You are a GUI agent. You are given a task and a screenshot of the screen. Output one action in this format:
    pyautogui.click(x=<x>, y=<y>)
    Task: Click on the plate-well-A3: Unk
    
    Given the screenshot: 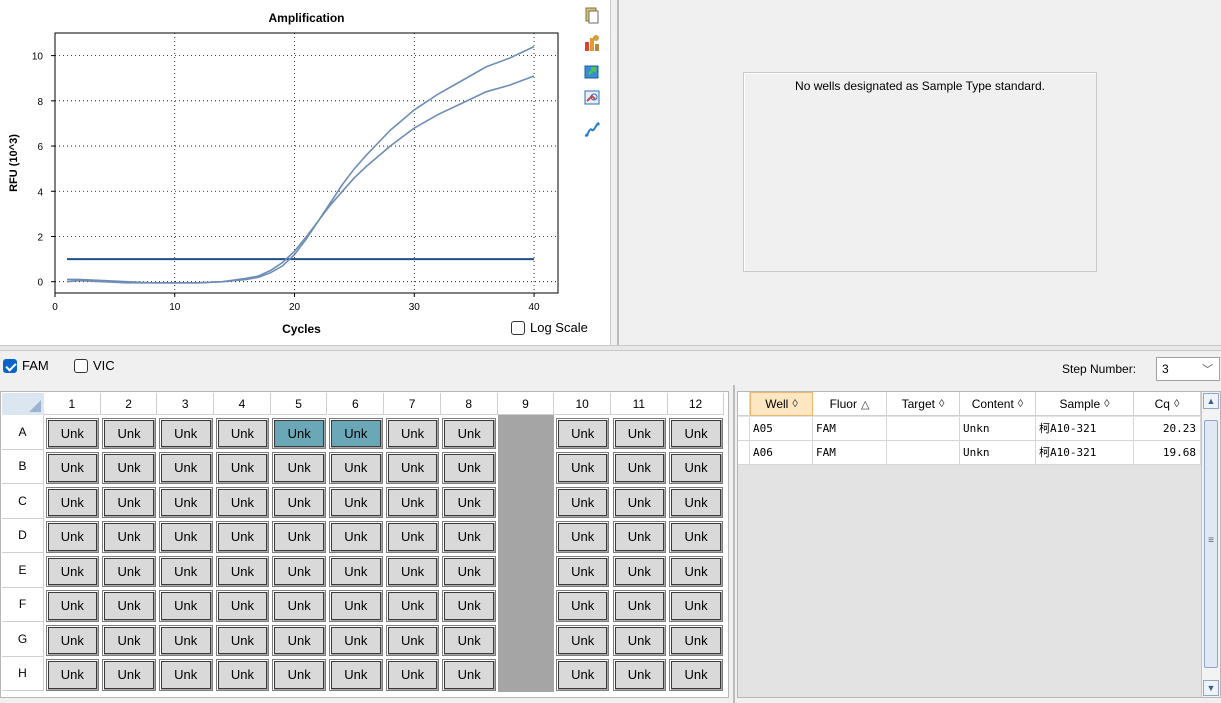 What is the action you would take?
    pyautogui.click(x=185, y=433)
    